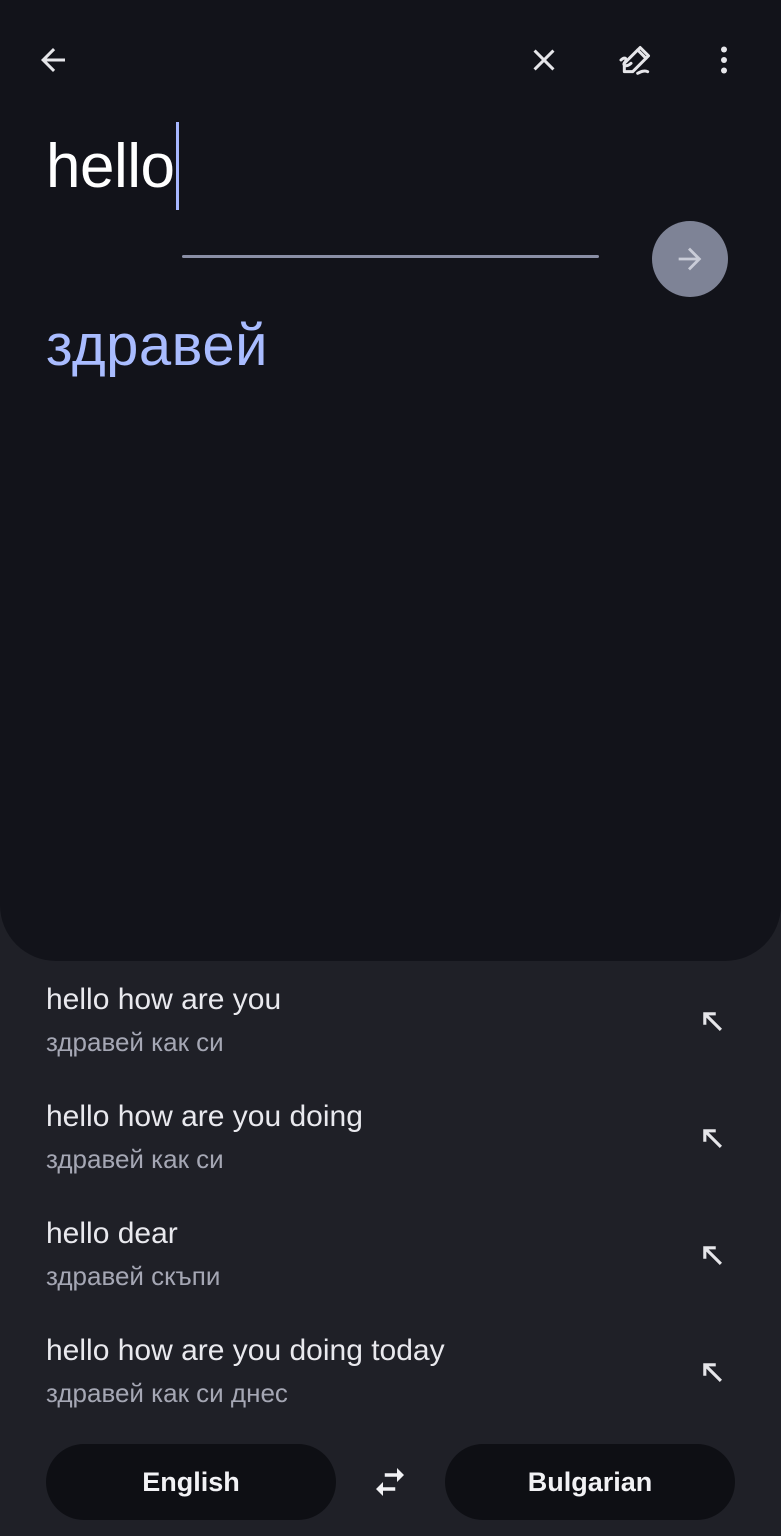 The image size is (781, 1536). What do you see at coordinates (177, 166) in the screenshot?
I see `text-cursor` at bounding box center [177, 166].